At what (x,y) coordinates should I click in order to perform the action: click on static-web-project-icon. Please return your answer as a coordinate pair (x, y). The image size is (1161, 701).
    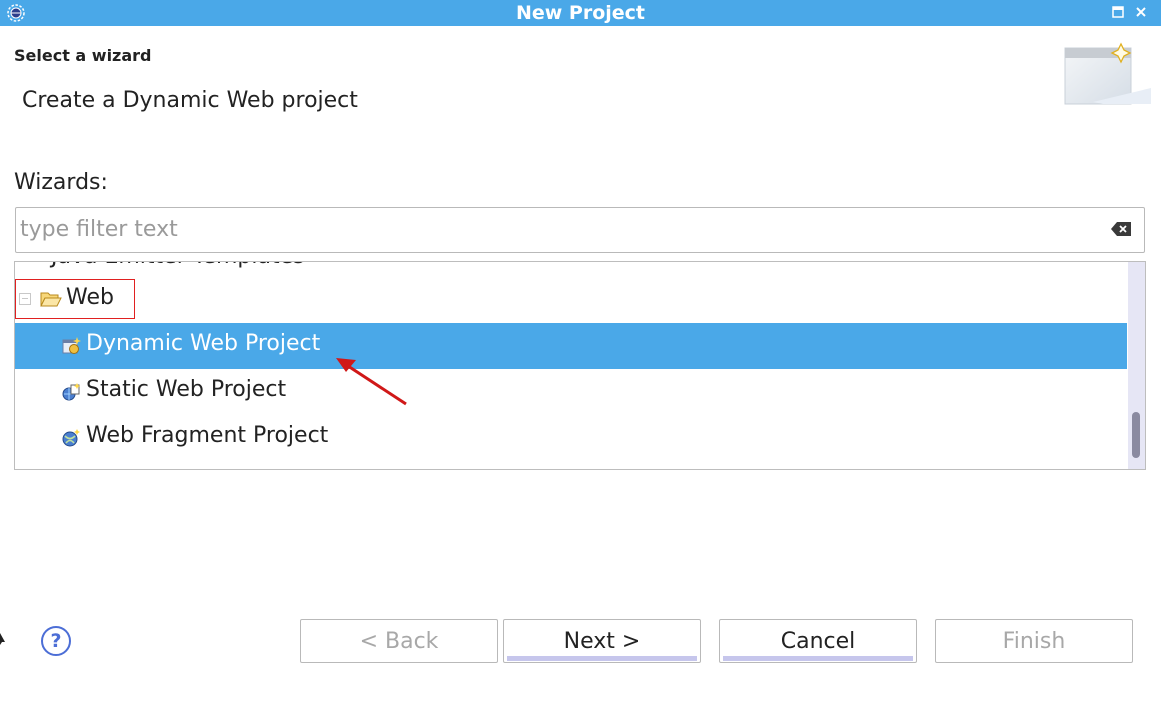
    Looking at the image, I should click on (71, 392).